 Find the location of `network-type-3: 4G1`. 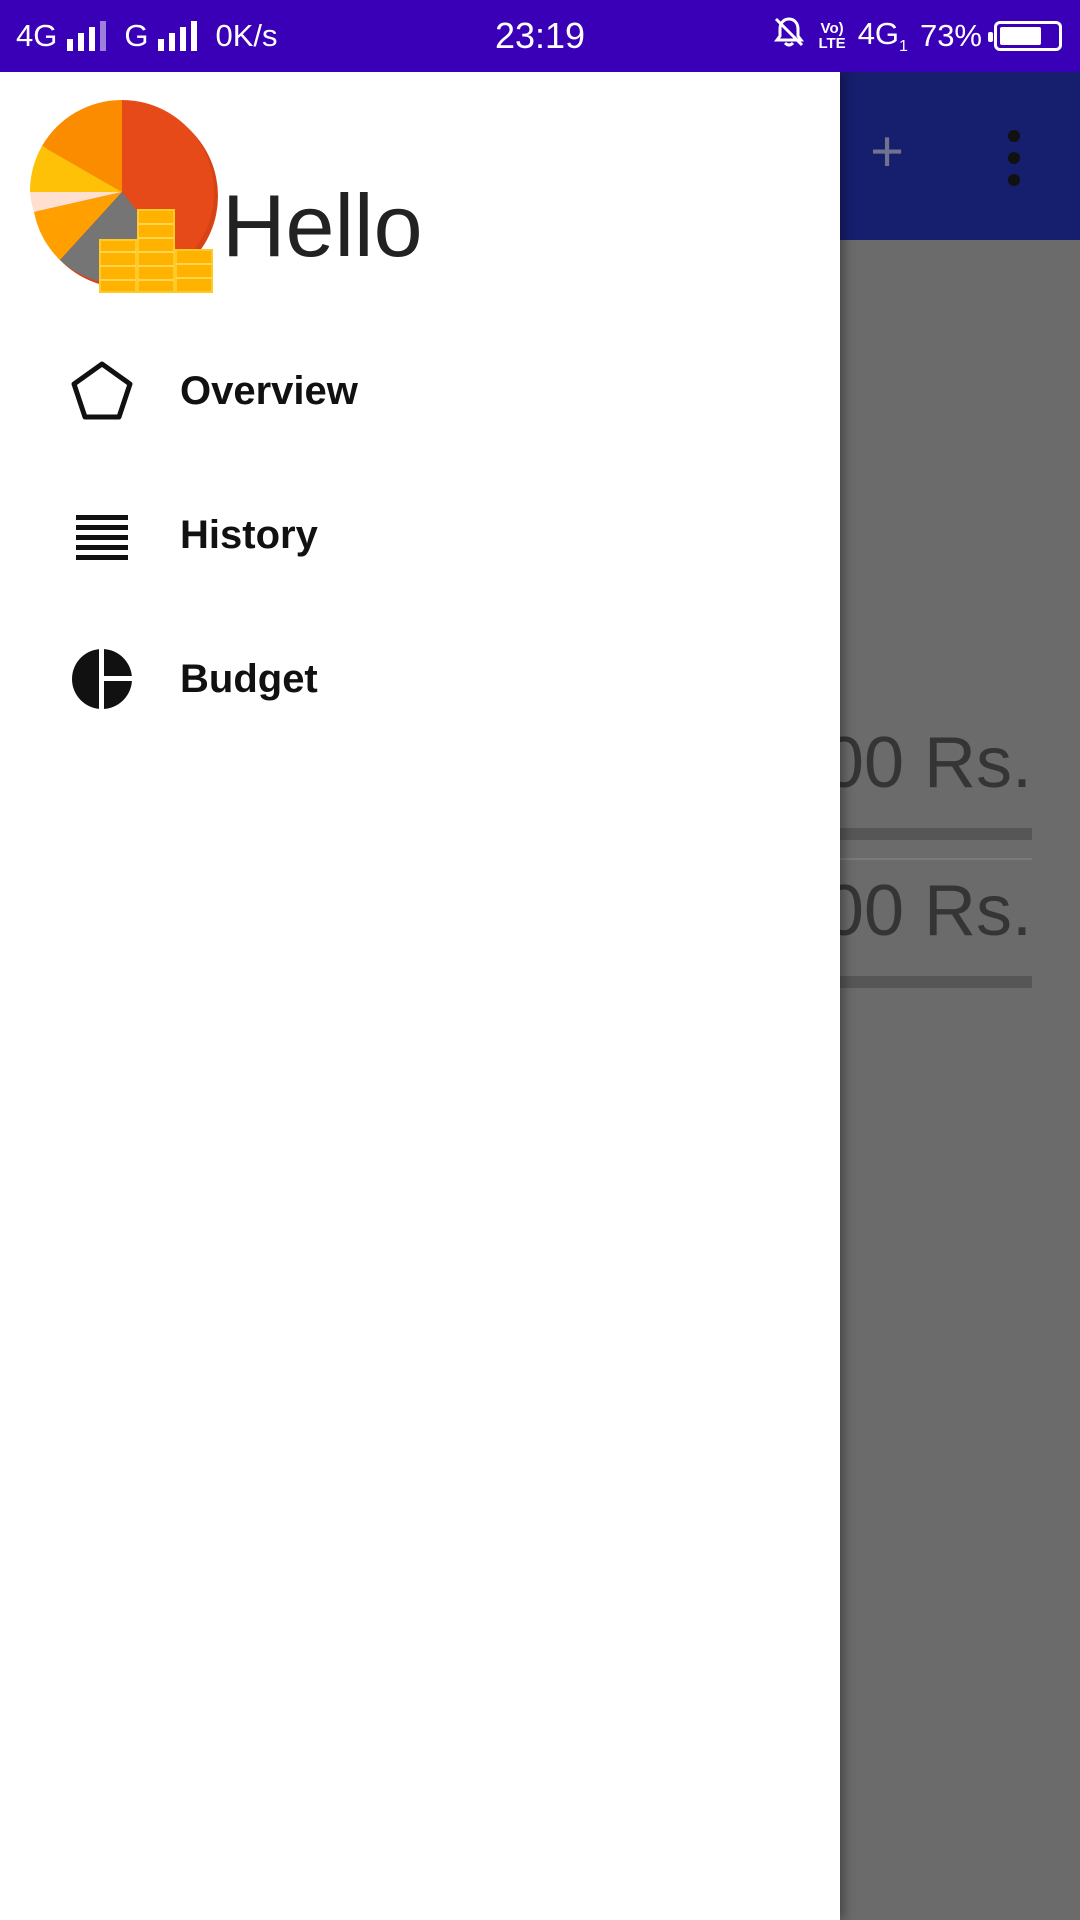

network-type-3: 4G1 is located at coordinates (882, 35).